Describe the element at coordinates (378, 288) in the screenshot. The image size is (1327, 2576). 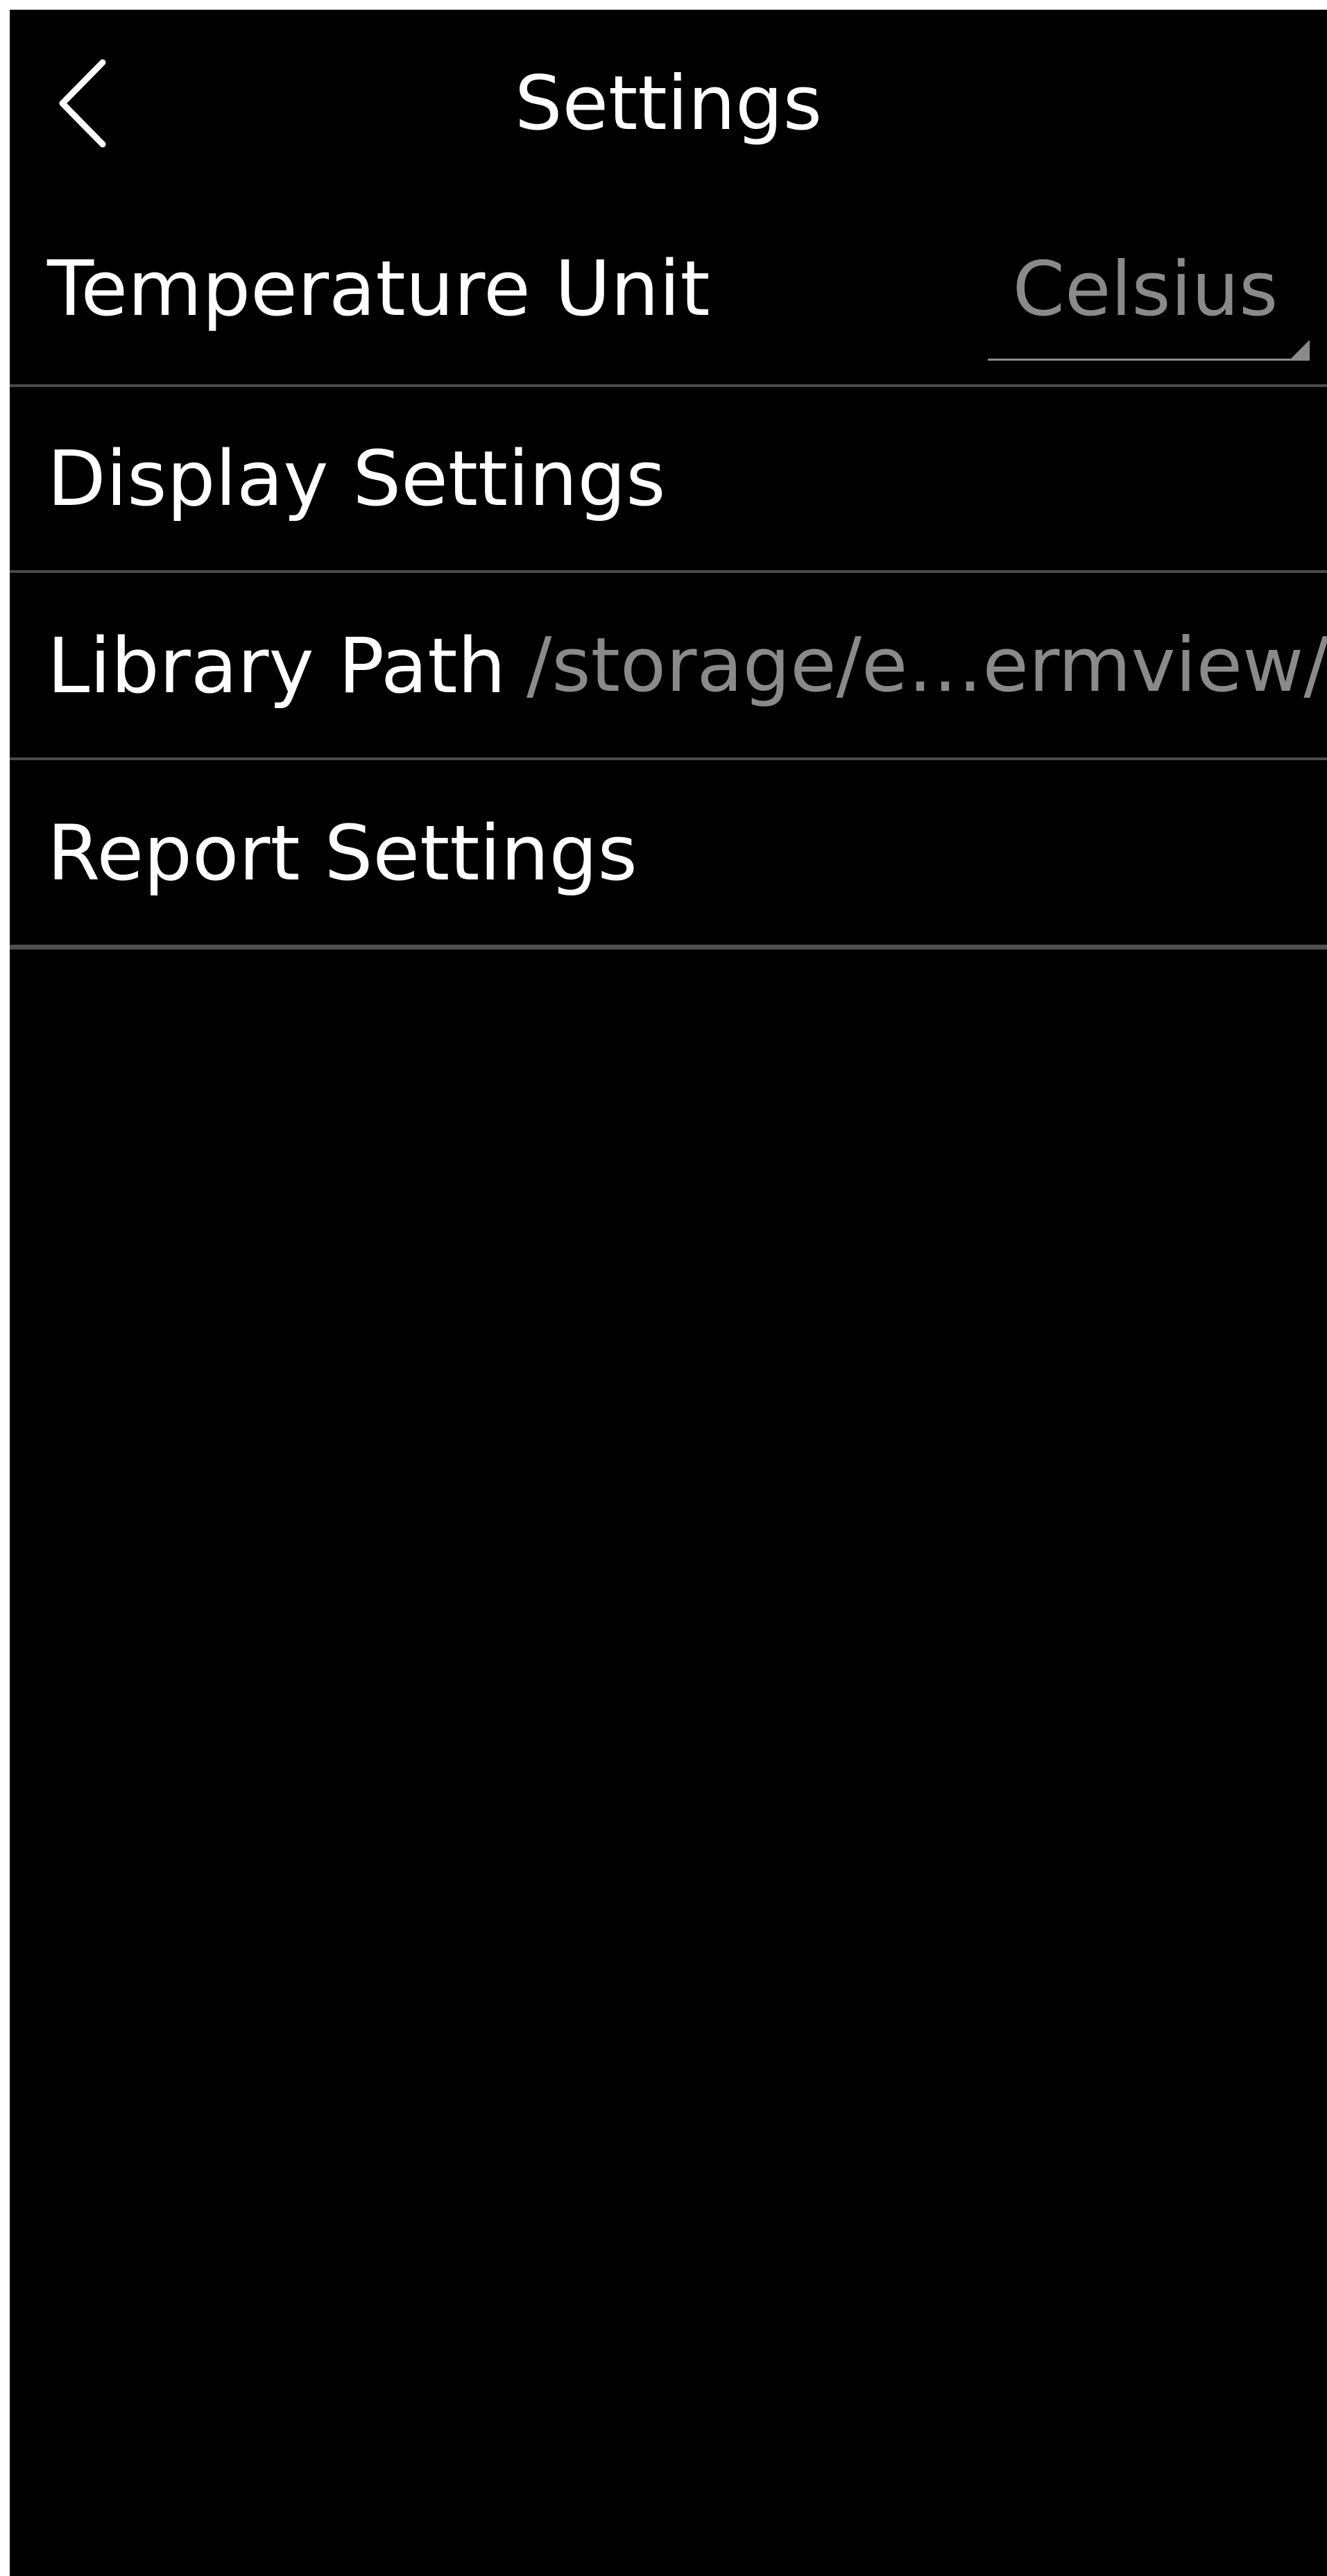
I see `temperature-unit-label: Temperature Unit` at that location.